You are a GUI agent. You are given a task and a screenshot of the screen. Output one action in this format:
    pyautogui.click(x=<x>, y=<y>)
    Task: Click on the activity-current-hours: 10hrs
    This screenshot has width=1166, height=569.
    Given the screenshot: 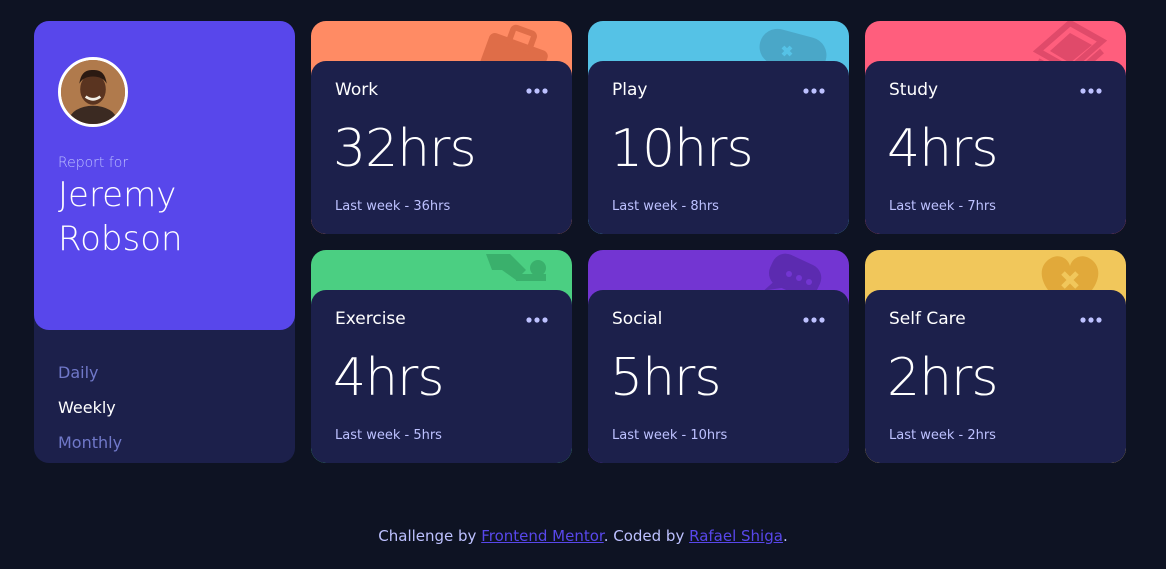 What is the action you would take?
    pyautogui.click(x=682, y=149)
    